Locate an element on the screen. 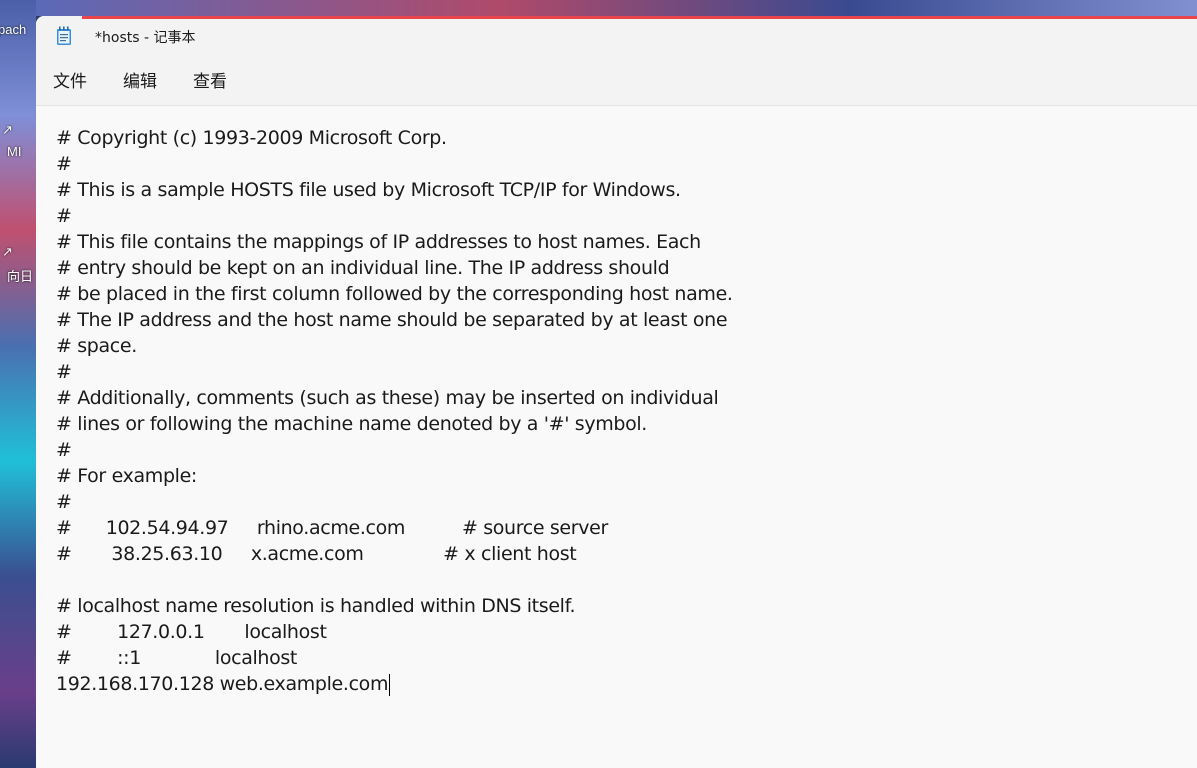 This screenshot has width=1197, height=768. text-line: # ::1 localhost is located at coordinates (177, 658).